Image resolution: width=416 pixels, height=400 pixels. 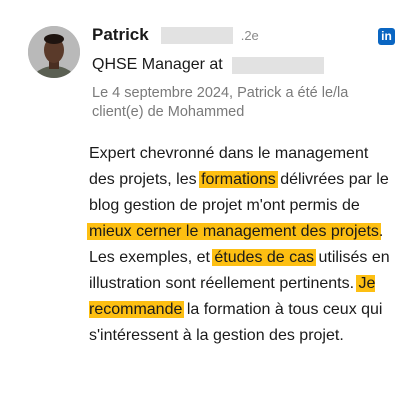 I want to click on connection-degree: .2e, so click(x=249, y=35).